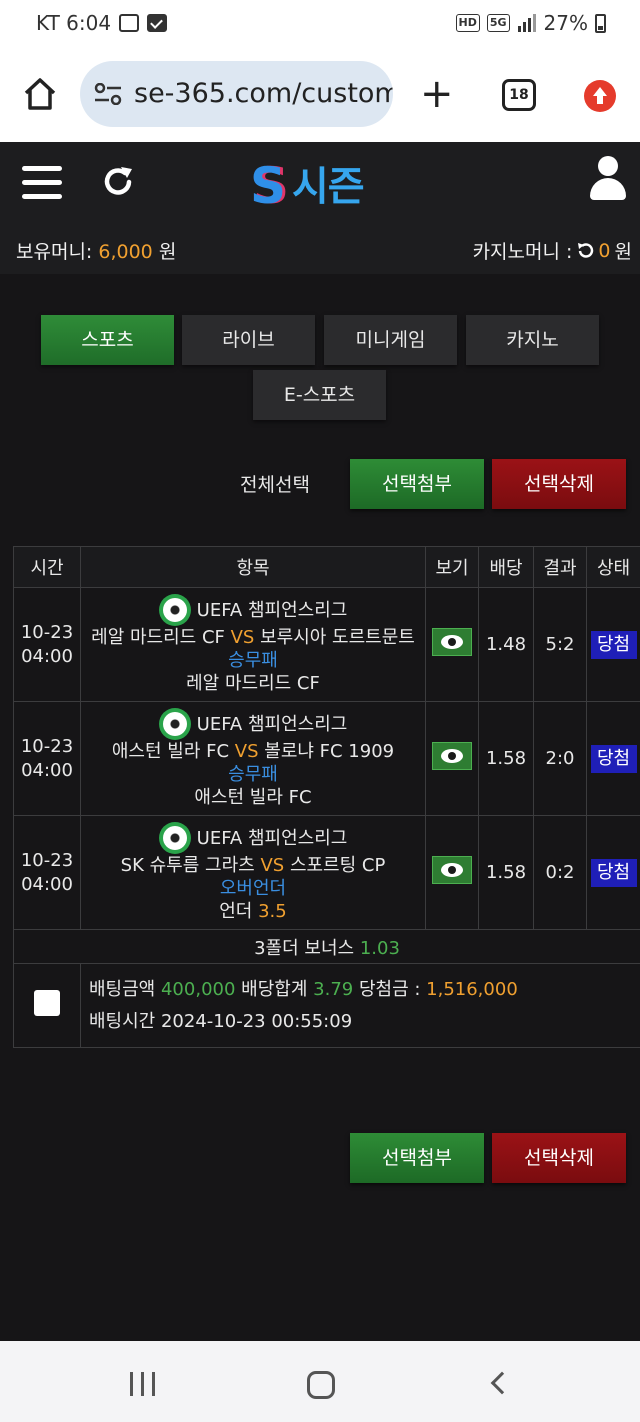  What do you see at coordinates (253, 637) in the screenshot?
I see `match-teams: 레알 마드리드 CF VS 보루시아 도르트문트` at bounding box center [253, 637].